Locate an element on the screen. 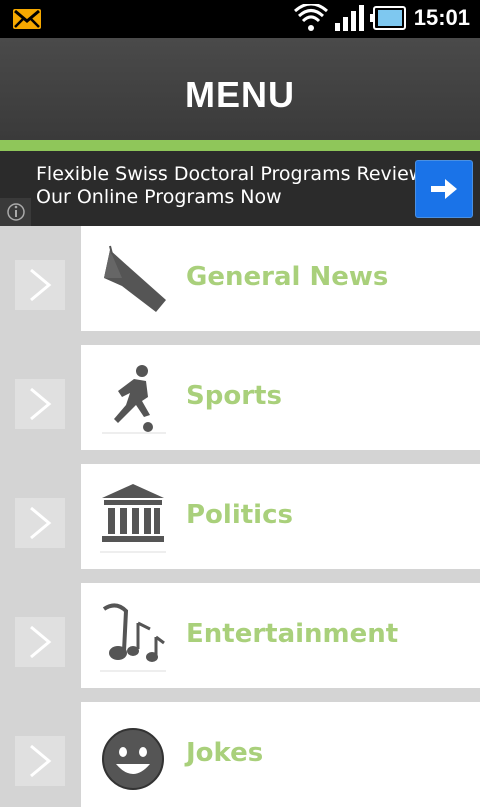  menu-item-label: General News is located at coordinates (287, 277).